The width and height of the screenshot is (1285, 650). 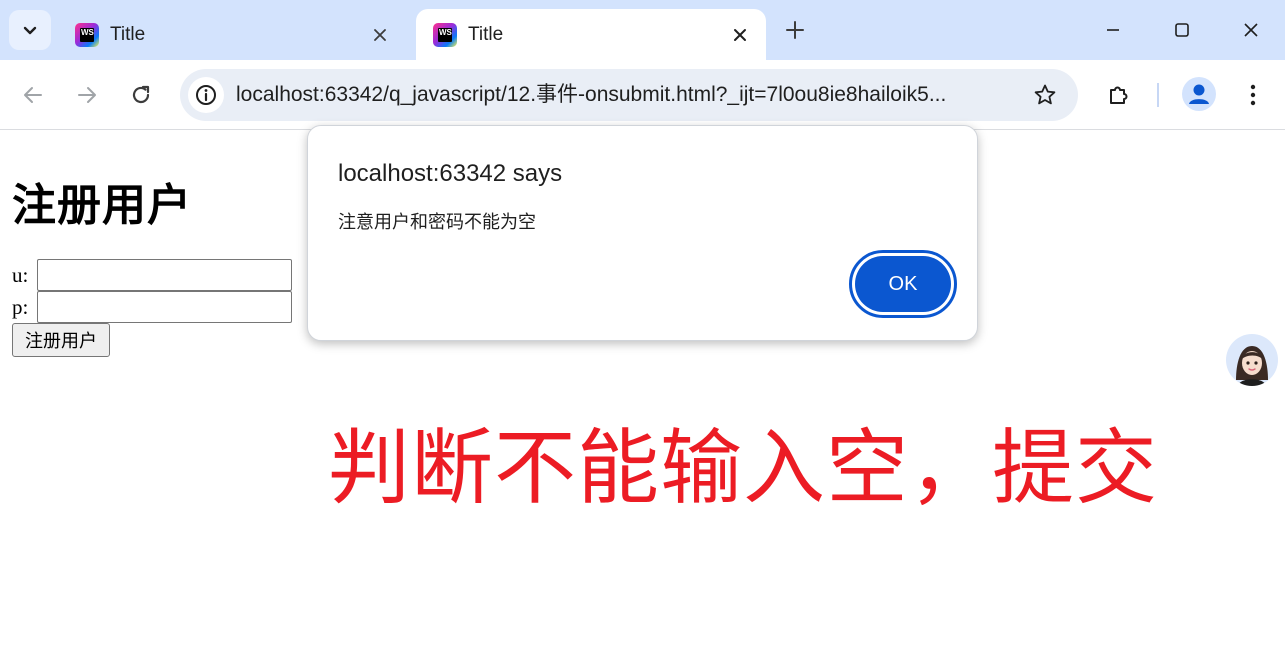 What do you see at coordinates (450, 173) in the screenshot?
I see `dialog-title: localhost:63342 says` at bounding box center [450, 173].